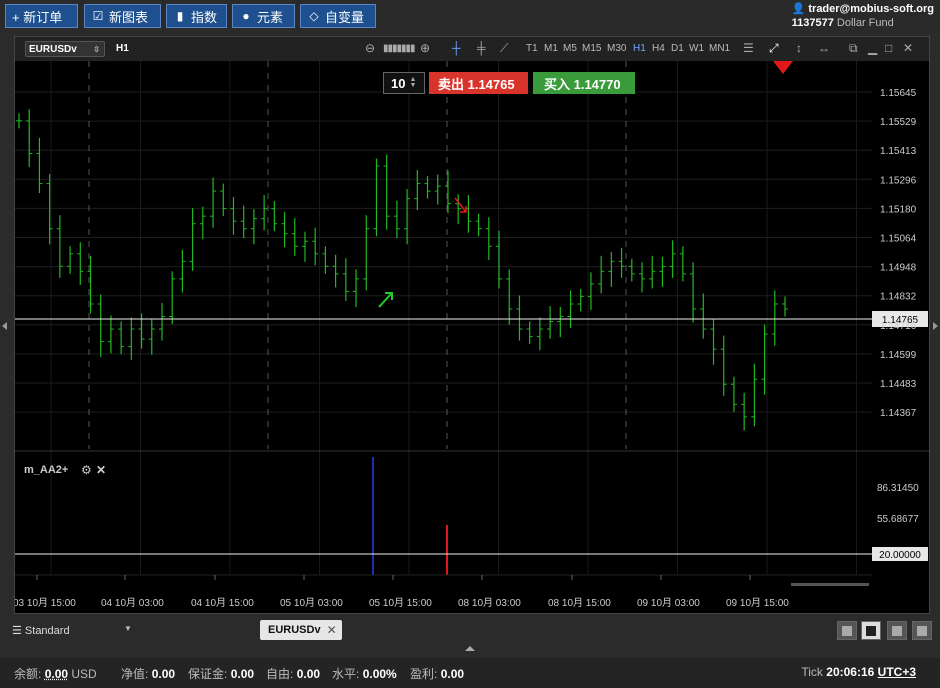 The width and height of the screenshot is (940, 688). Describe the element at coordinates (370, 48) in the screenshot. I see `zoom-out-icon: ⊖` at that location.